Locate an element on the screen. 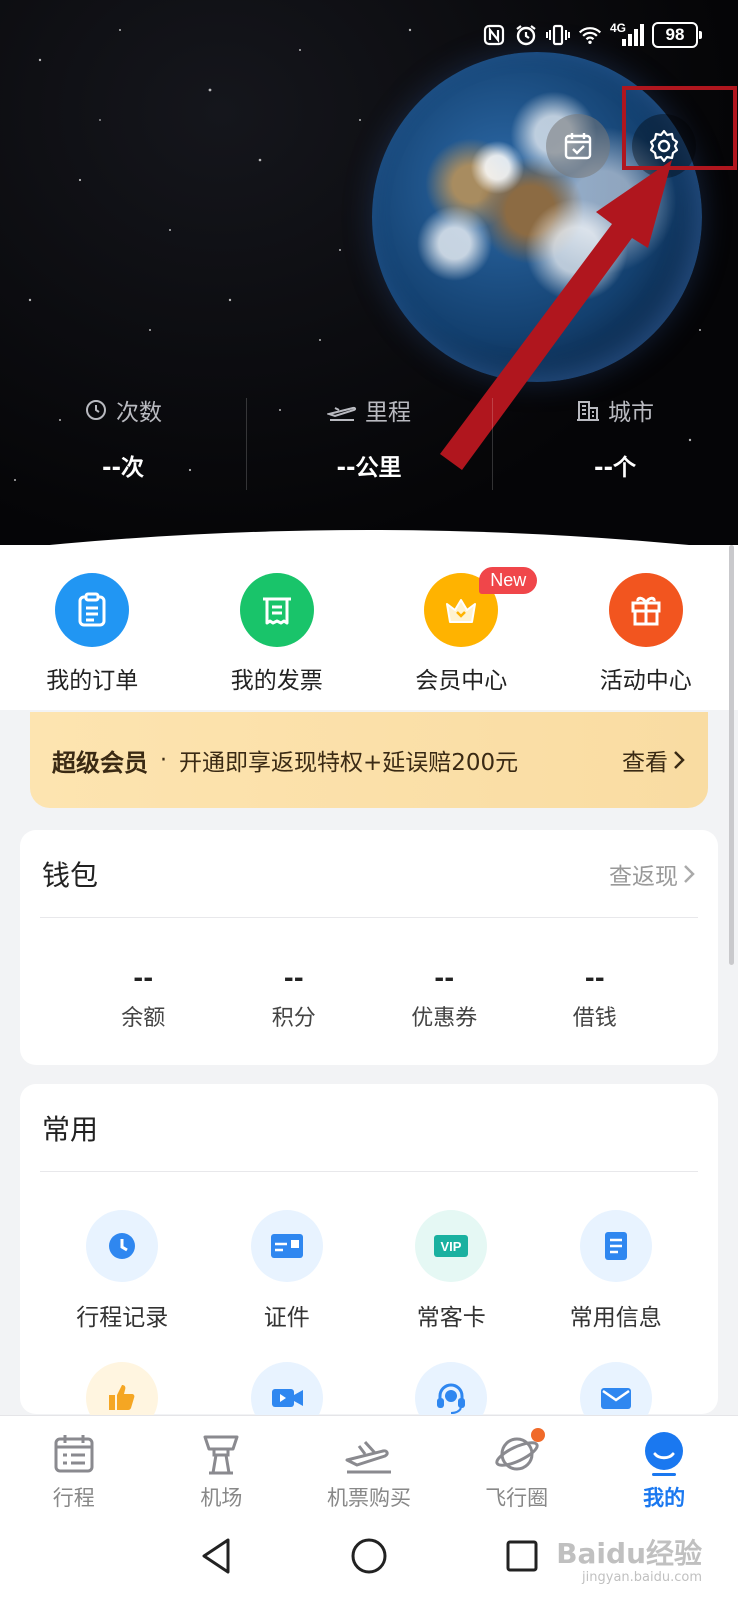 This screenshot has width=738, height=1600. svg-text: VIP is located at coordinates (451, 1246).